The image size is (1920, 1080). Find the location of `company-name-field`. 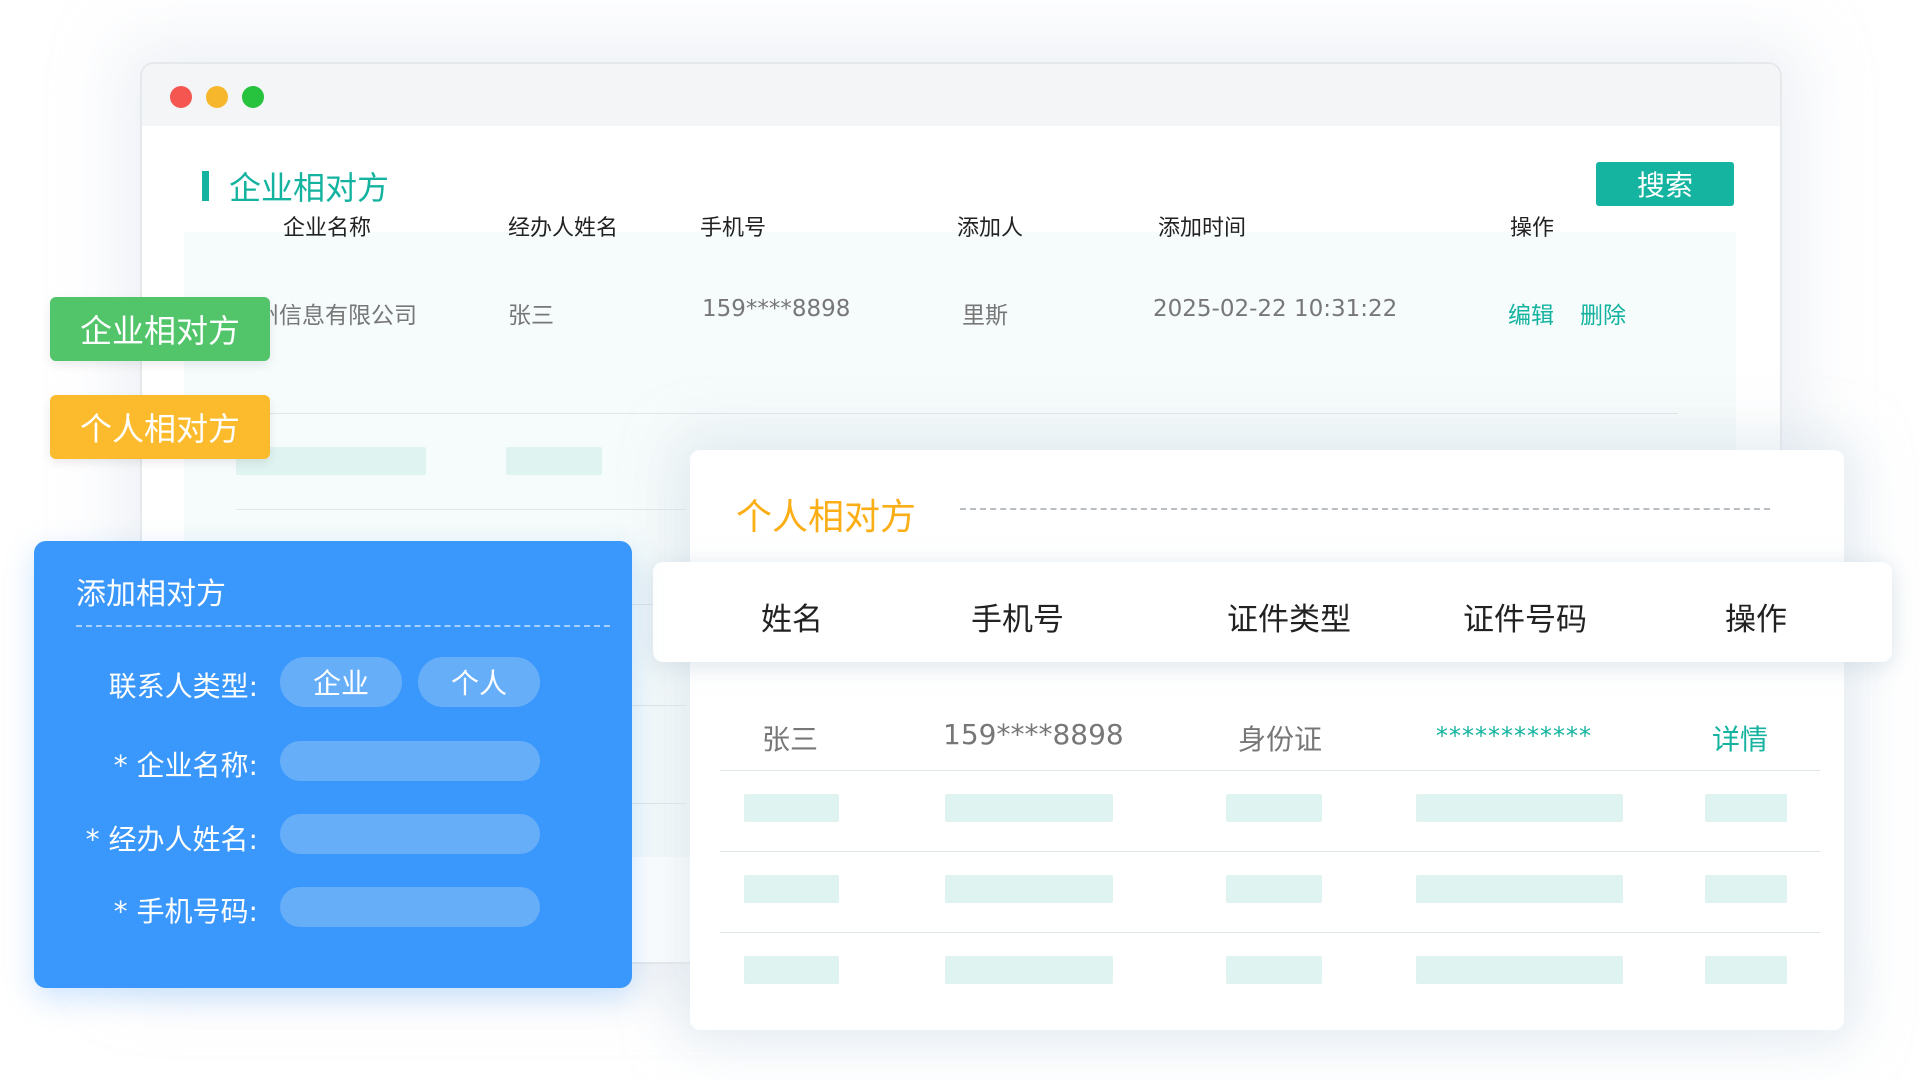

company-name-field is located at coordinates (410, 761).